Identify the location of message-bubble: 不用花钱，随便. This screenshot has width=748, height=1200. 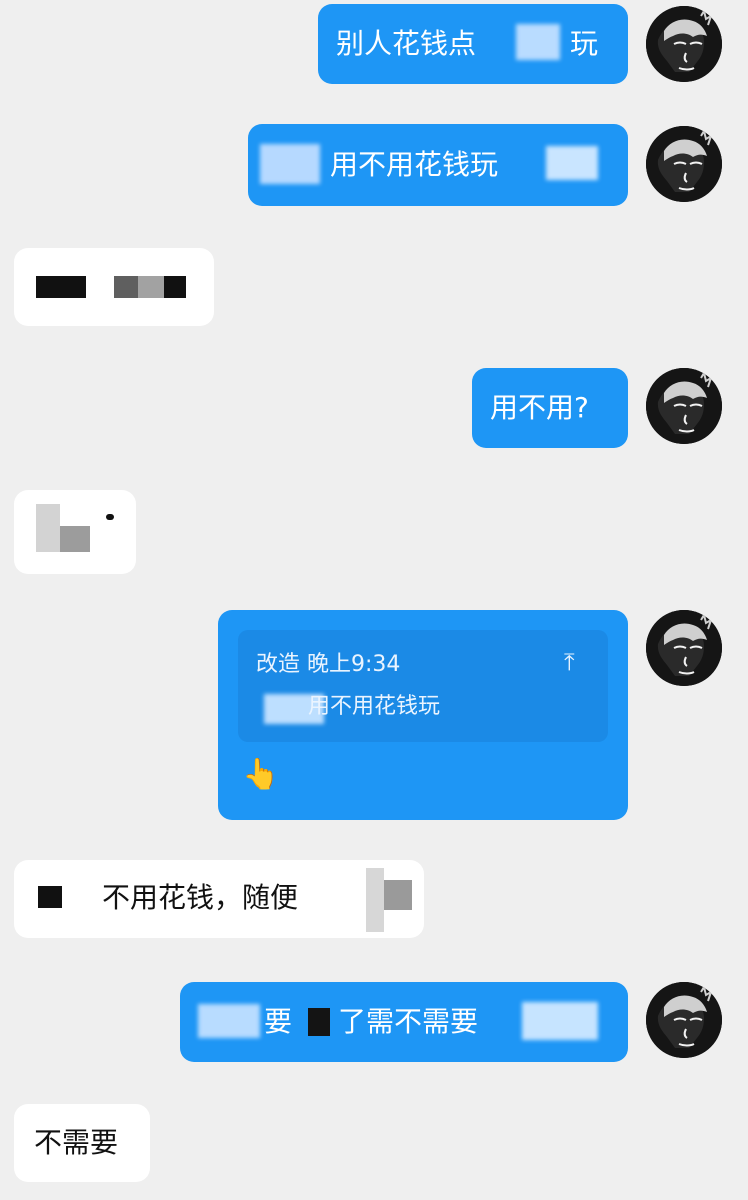
(219, 899).